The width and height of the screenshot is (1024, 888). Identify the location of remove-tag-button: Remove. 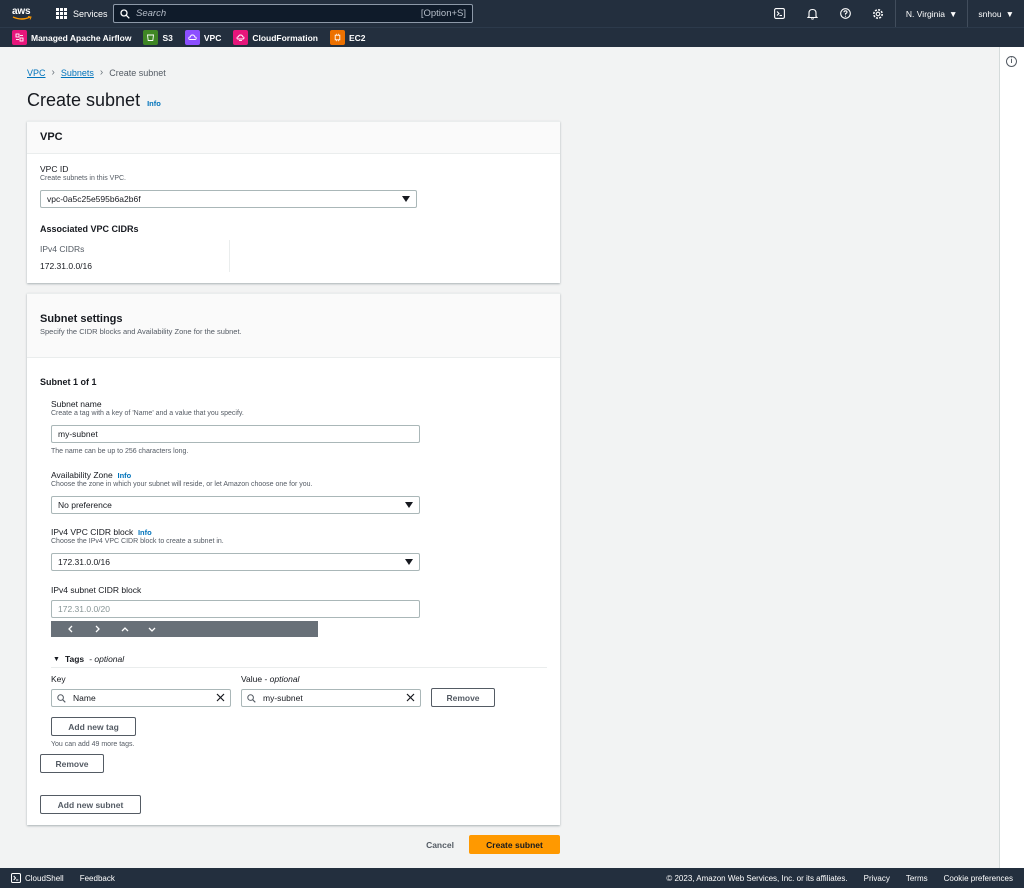
(463, 697).